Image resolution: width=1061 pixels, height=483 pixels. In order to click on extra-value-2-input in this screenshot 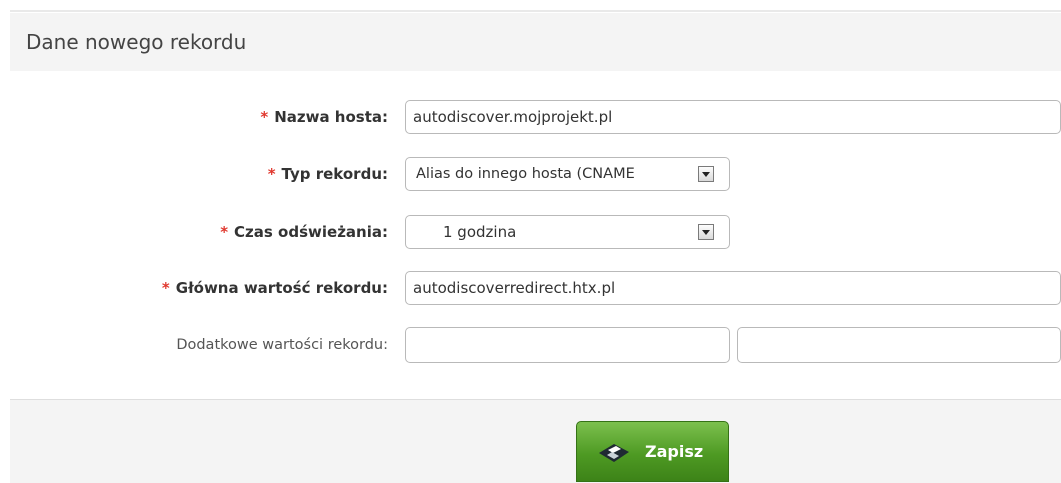, I will do `click(899, 345)`.